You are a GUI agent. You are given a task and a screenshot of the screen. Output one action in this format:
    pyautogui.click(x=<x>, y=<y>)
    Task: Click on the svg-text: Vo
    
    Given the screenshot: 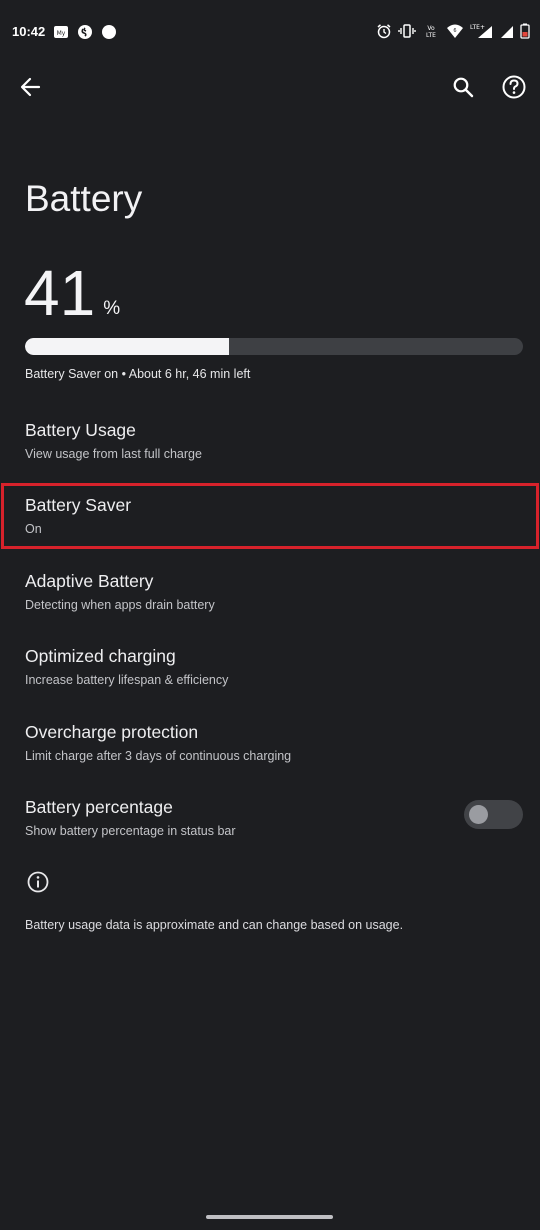 What is the action you would take?
    pyautogui.click(x=431, y=28)
    